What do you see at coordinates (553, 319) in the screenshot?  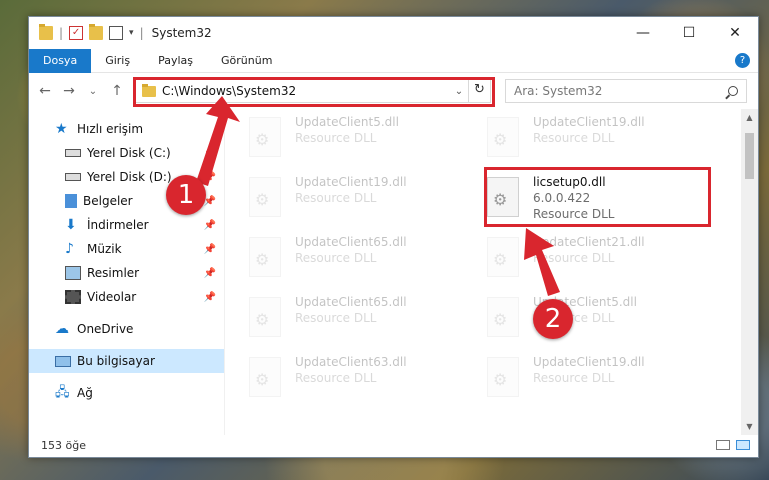 I see `step-badge-2: 2` at bounding box center [553, 319].